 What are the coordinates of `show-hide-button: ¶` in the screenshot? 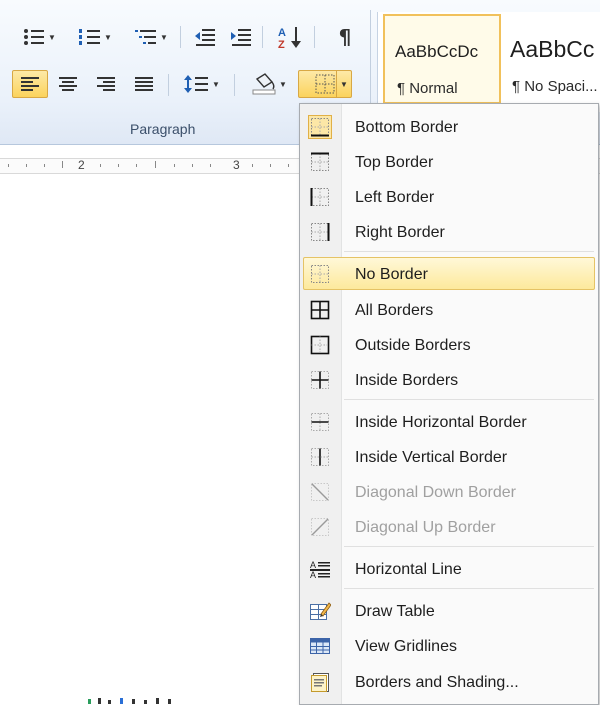 It's located at (345, 37).